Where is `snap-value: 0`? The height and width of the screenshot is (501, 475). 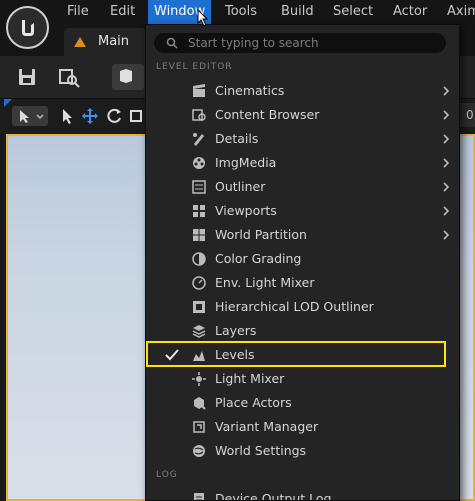
snap-value: 0 is located at coordinates (470, 115).